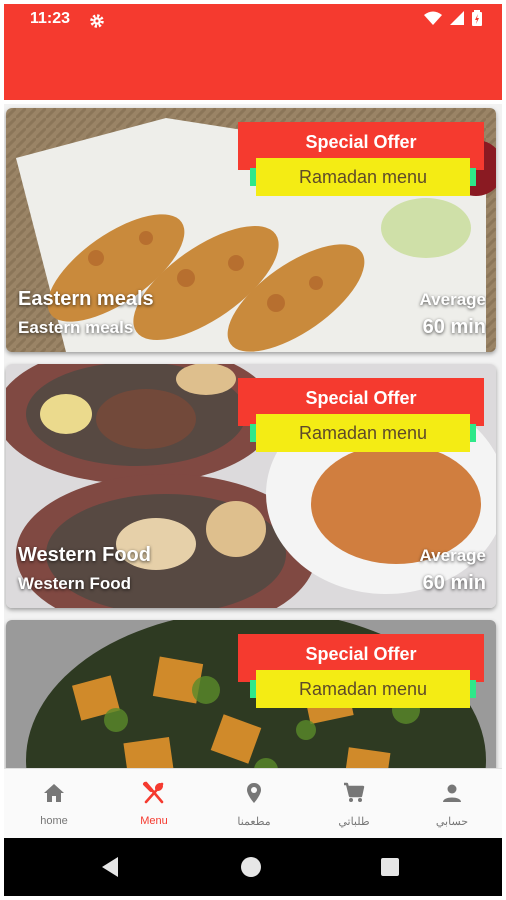  What do you see at coordinates (76, 327) in the screenshot?
I see `card-subtitle: Eastern meals` at bounding box center [76, 327].